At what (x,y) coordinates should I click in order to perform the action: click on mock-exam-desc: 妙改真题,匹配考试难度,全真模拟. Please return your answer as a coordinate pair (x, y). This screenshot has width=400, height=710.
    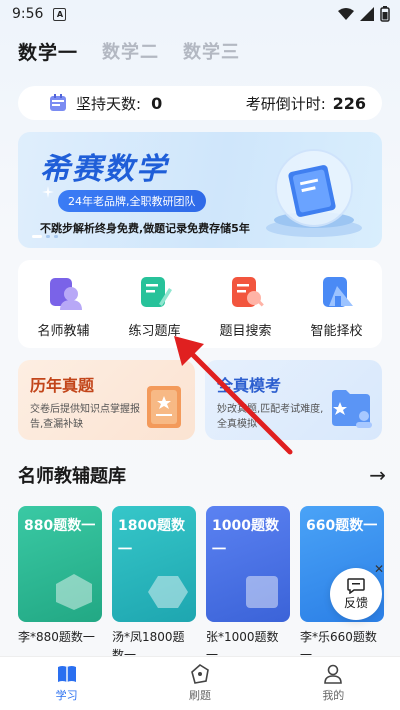
    Looking at the image, I should click on (270, 417).